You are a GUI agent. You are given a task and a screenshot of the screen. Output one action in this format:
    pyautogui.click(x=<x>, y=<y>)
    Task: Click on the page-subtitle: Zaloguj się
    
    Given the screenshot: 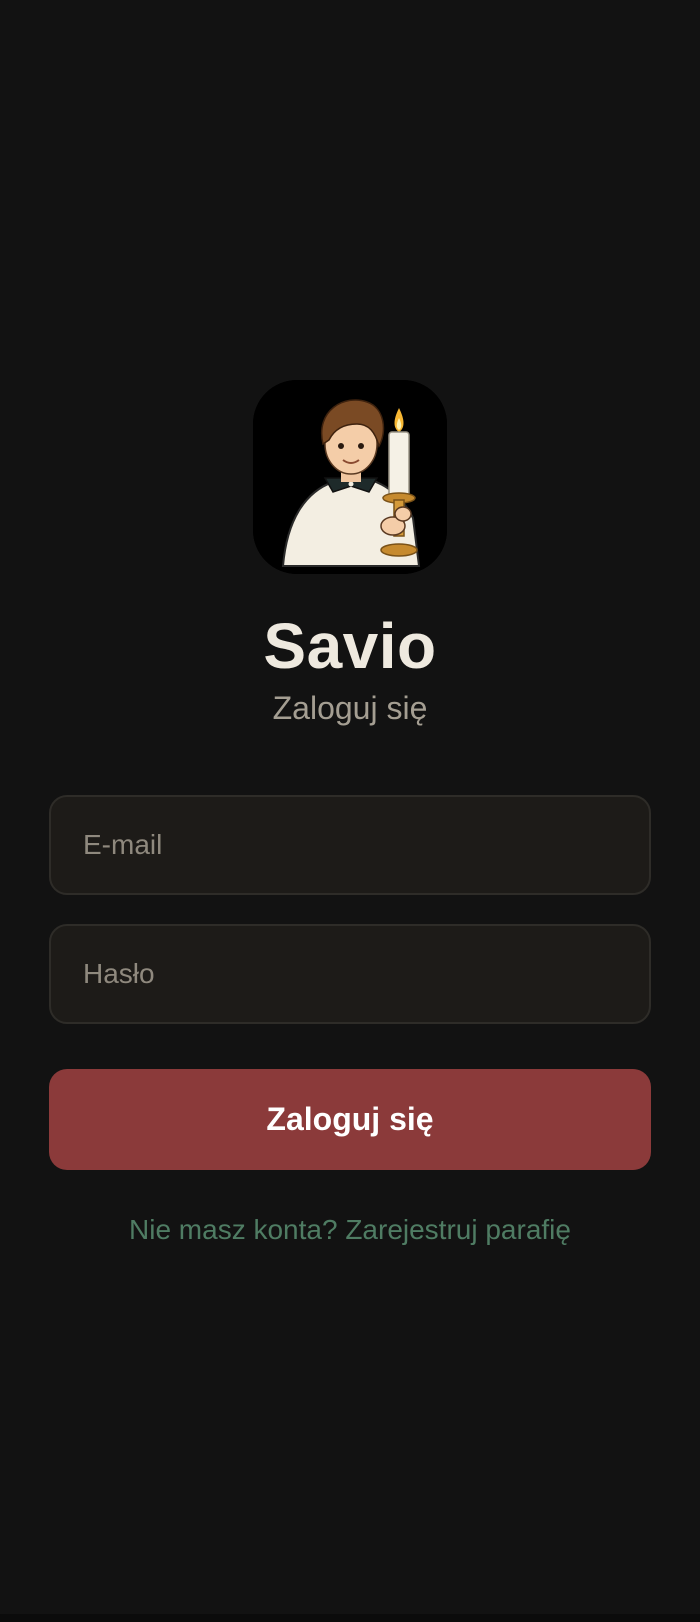 What is the action you would take?
    pyautogui.click(x=350, y=708)
    